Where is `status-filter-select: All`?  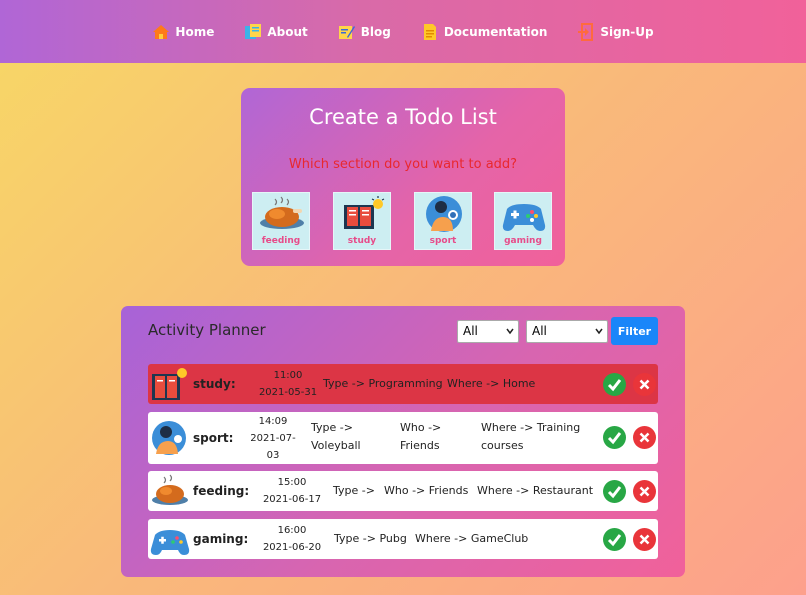 status-filter-select: All is located at coordinates (567, 331).